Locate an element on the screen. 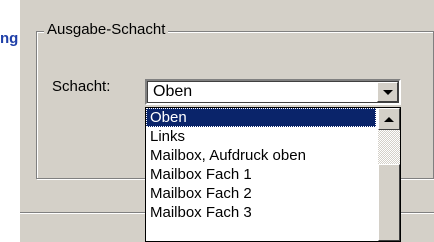 Image resolution: width=434 pixels, height=242 pixels. tray-label: Schacht: is located at coordinates (81, 86).